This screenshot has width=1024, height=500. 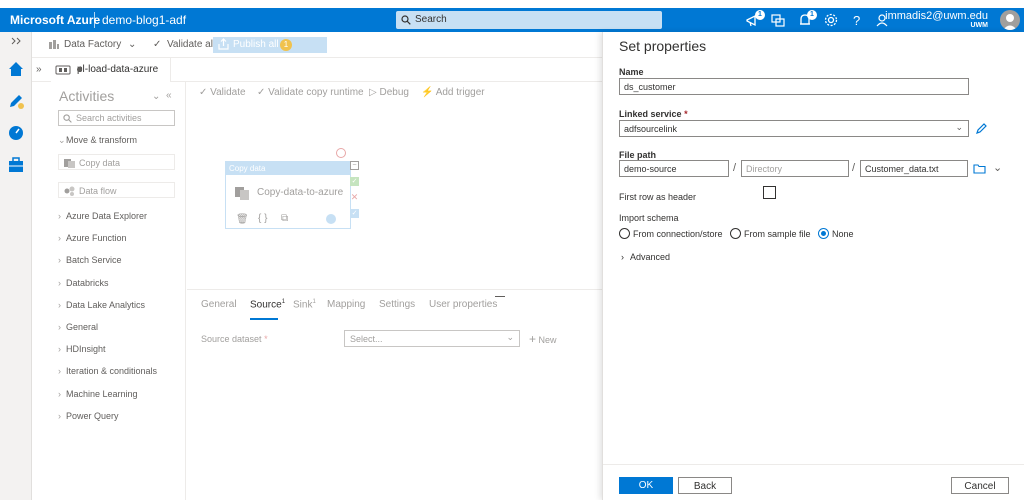 I want to click on category-iteration-conditionals: › Iteration & conditionals, so click(x=107, y=371).